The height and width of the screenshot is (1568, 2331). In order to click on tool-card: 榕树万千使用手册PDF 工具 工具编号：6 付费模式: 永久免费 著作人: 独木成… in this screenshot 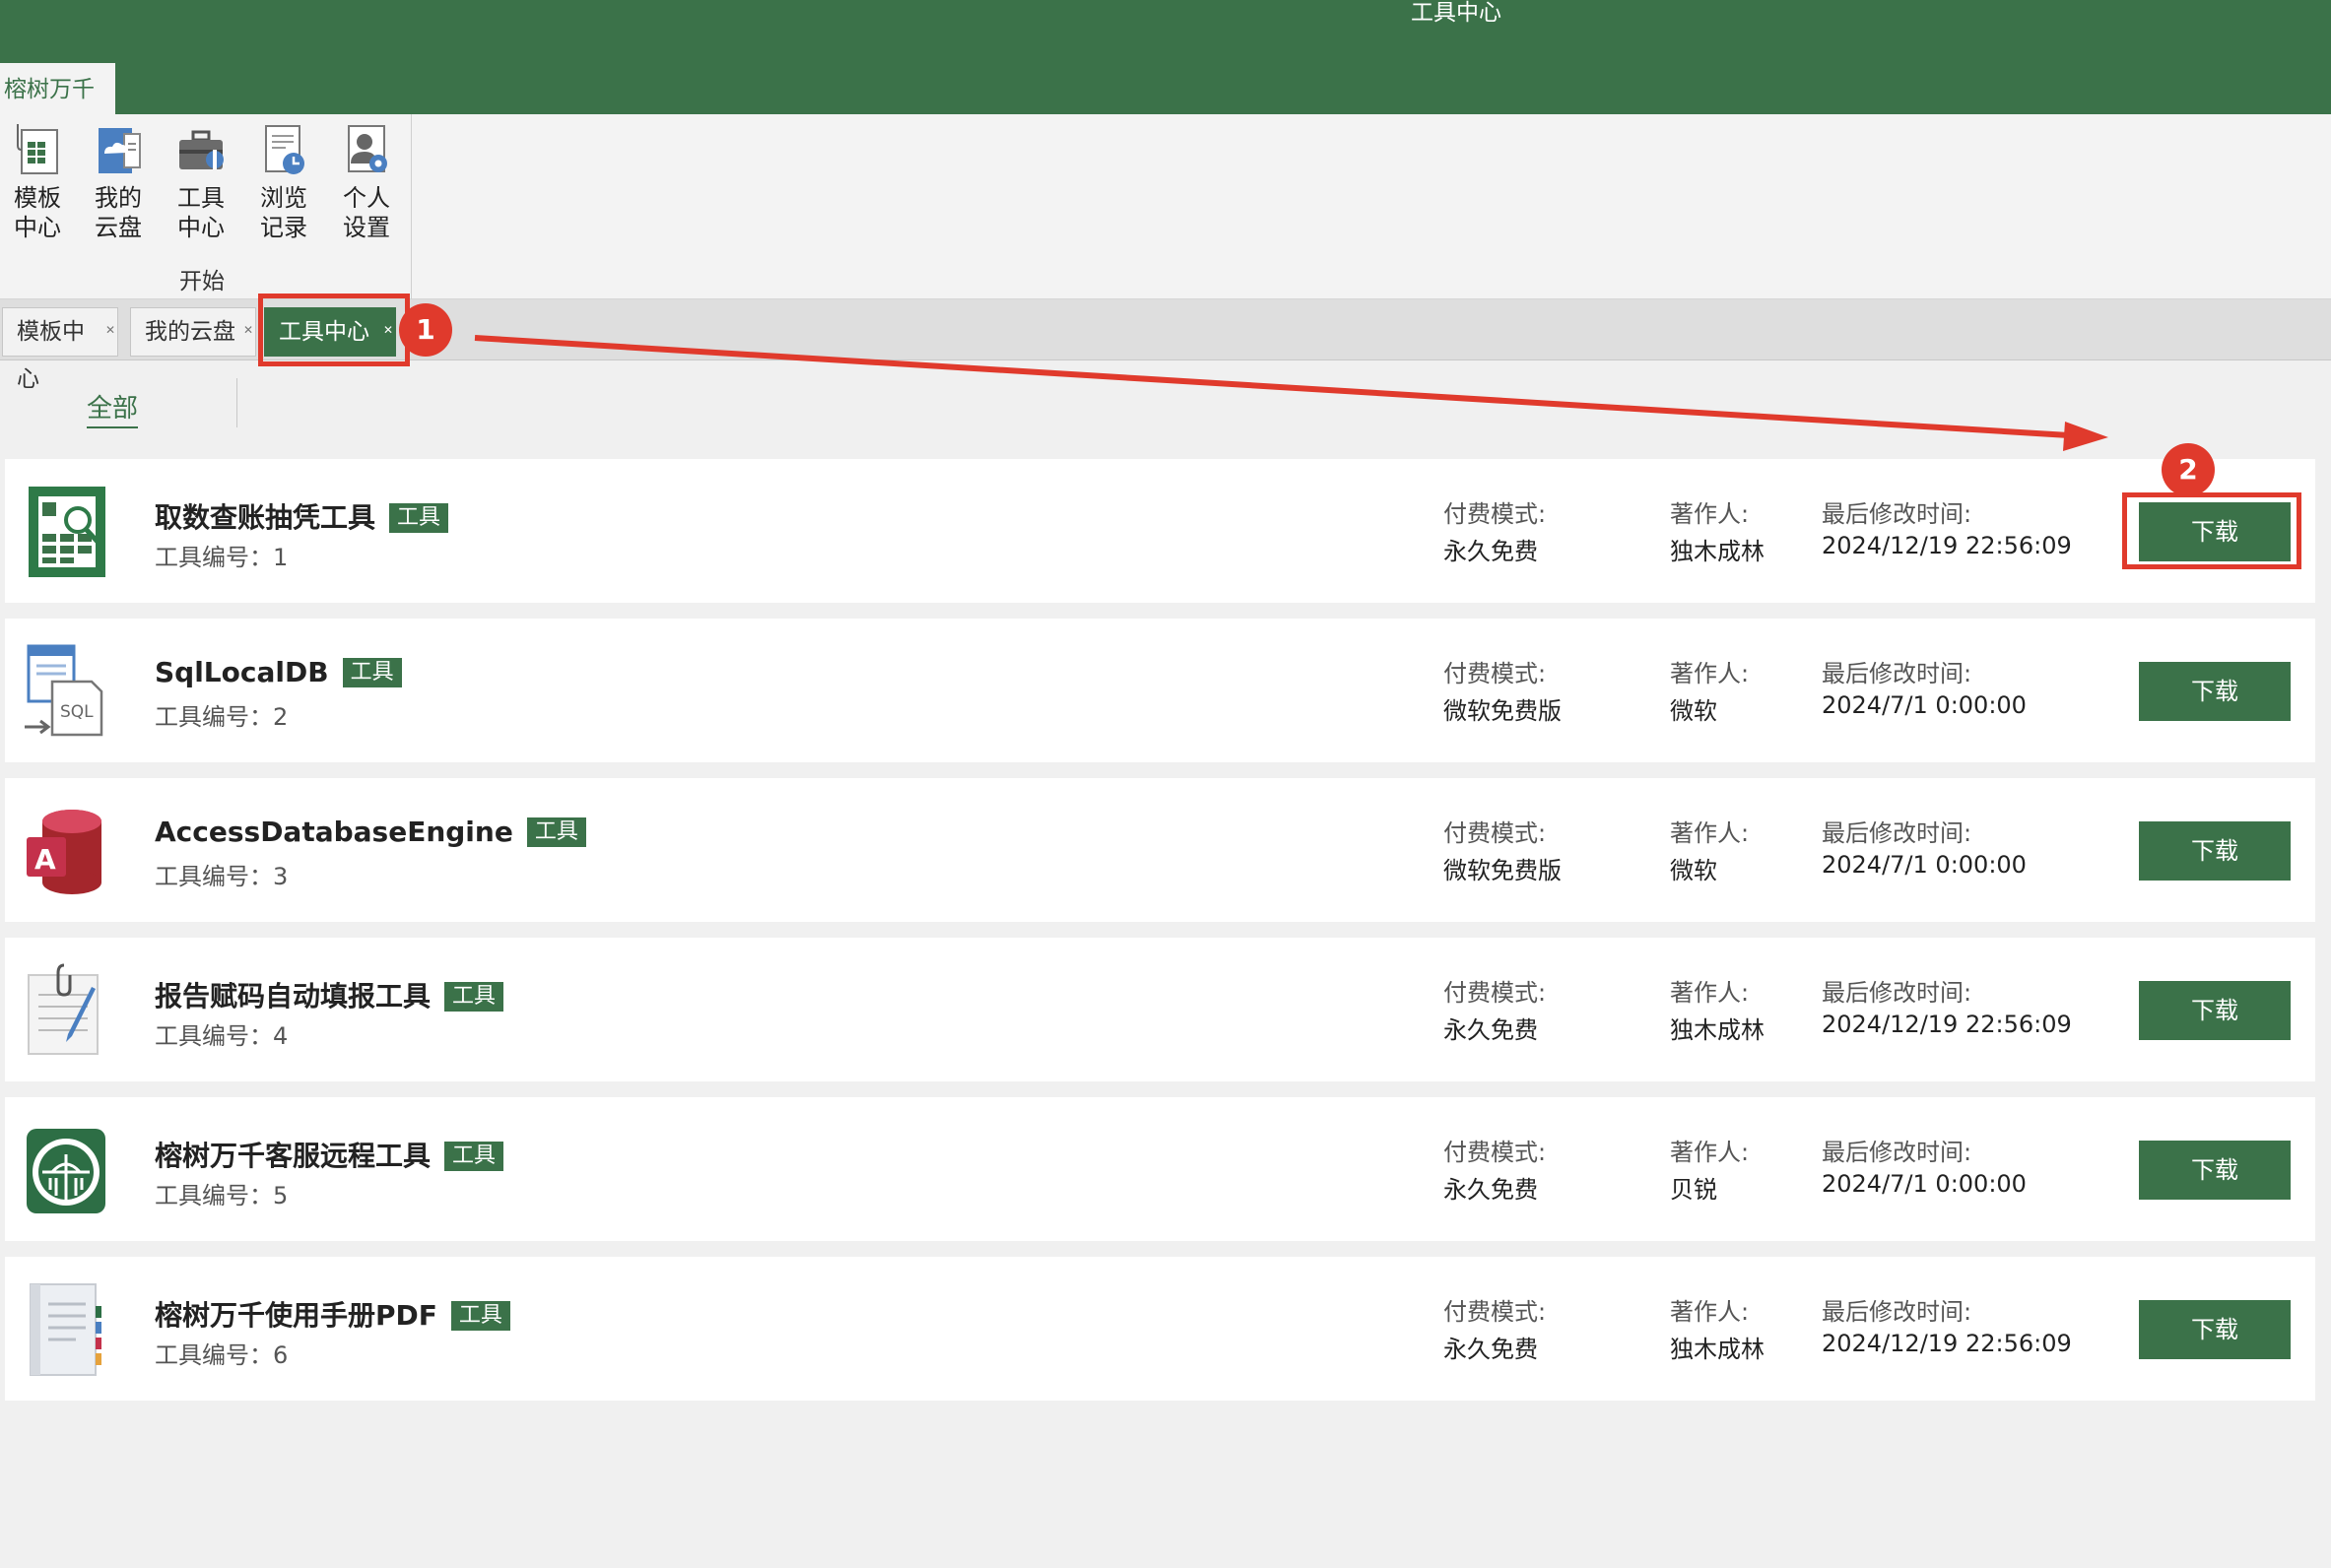, I will do `click(1160, 1329)`.